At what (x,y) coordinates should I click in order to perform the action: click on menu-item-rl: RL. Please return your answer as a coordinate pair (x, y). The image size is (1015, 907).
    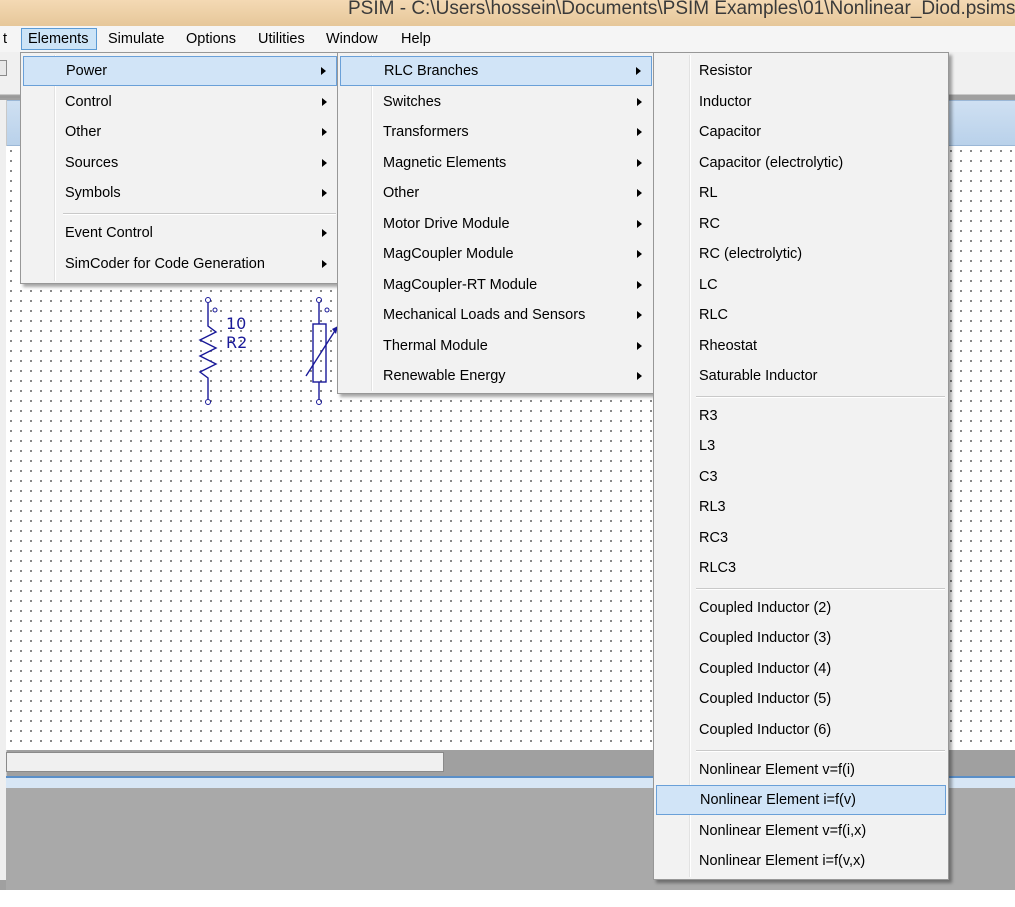
    Looking at the image, I should click on (801, 193).